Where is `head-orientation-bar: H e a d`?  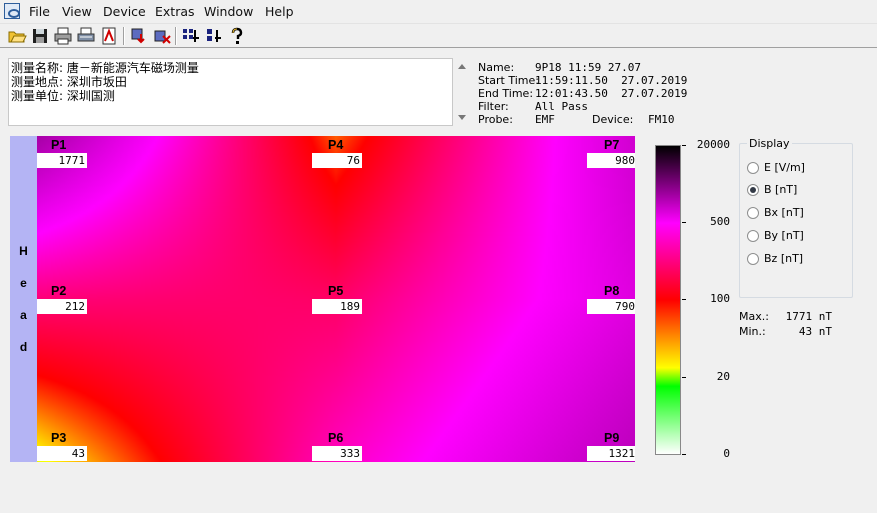 head-orientation-bar: H e a d is located at coordinates (23, 299).